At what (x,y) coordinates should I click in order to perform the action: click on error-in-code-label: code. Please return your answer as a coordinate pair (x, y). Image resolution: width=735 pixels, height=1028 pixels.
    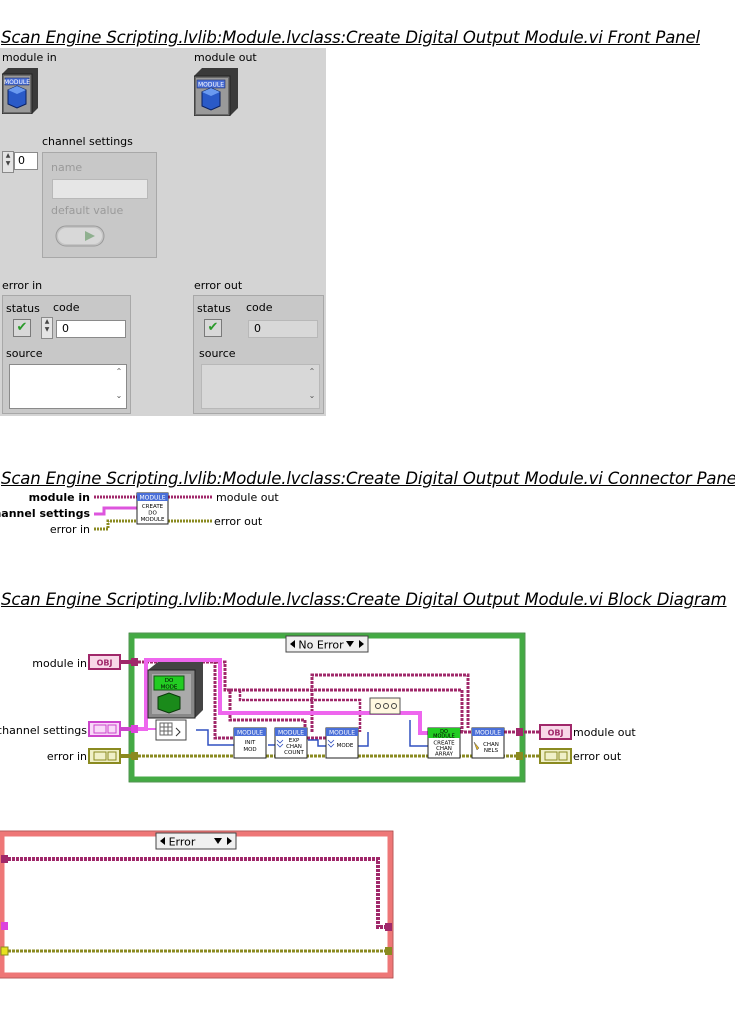
    Looking at the image, I should click on (66, 307).